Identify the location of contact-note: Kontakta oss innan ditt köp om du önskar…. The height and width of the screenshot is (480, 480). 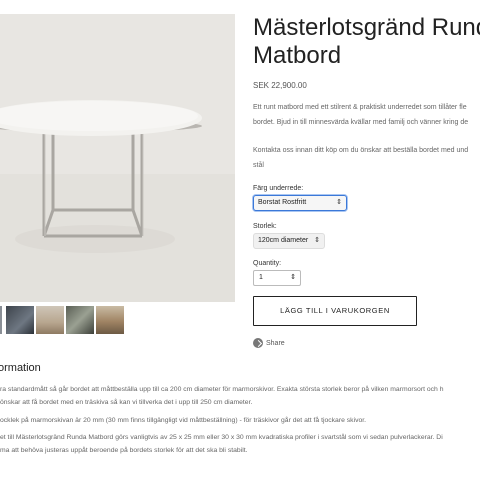
(366, 158).